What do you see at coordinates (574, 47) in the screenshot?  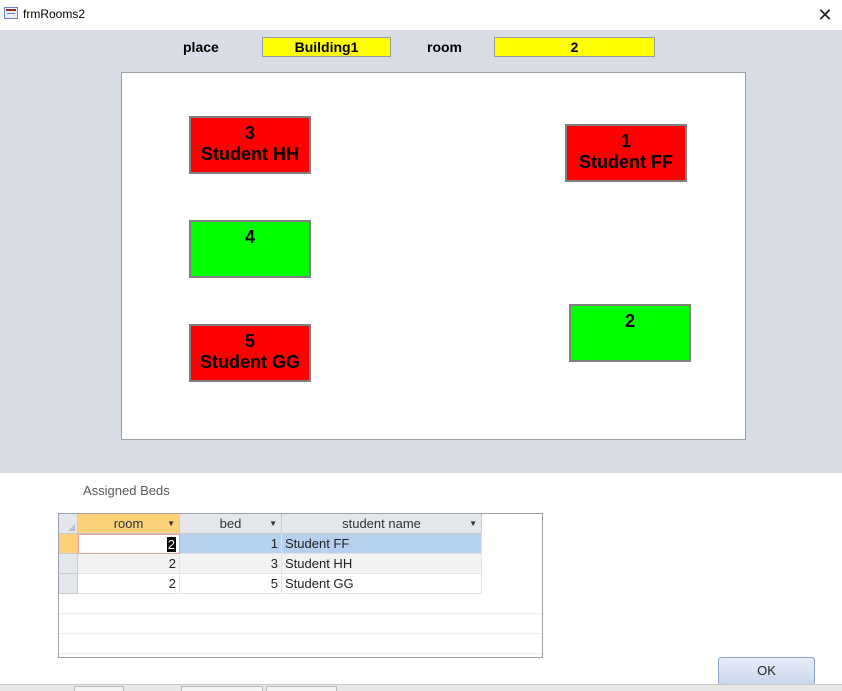 I see `room-field: 2` at bounding box center [574, 47].